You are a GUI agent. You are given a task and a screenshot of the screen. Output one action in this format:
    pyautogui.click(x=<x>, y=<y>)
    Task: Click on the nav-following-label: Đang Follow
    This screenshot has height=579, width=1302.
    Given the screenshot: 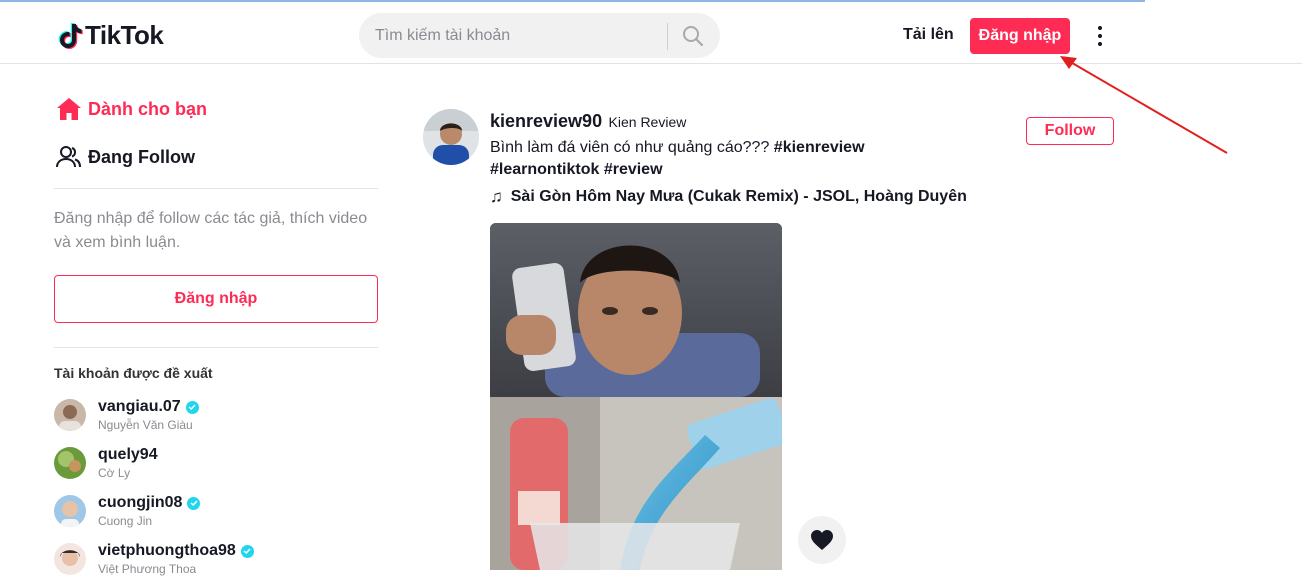 What is the action you would take?
    pyautogui.click(x=141, y=156)
    